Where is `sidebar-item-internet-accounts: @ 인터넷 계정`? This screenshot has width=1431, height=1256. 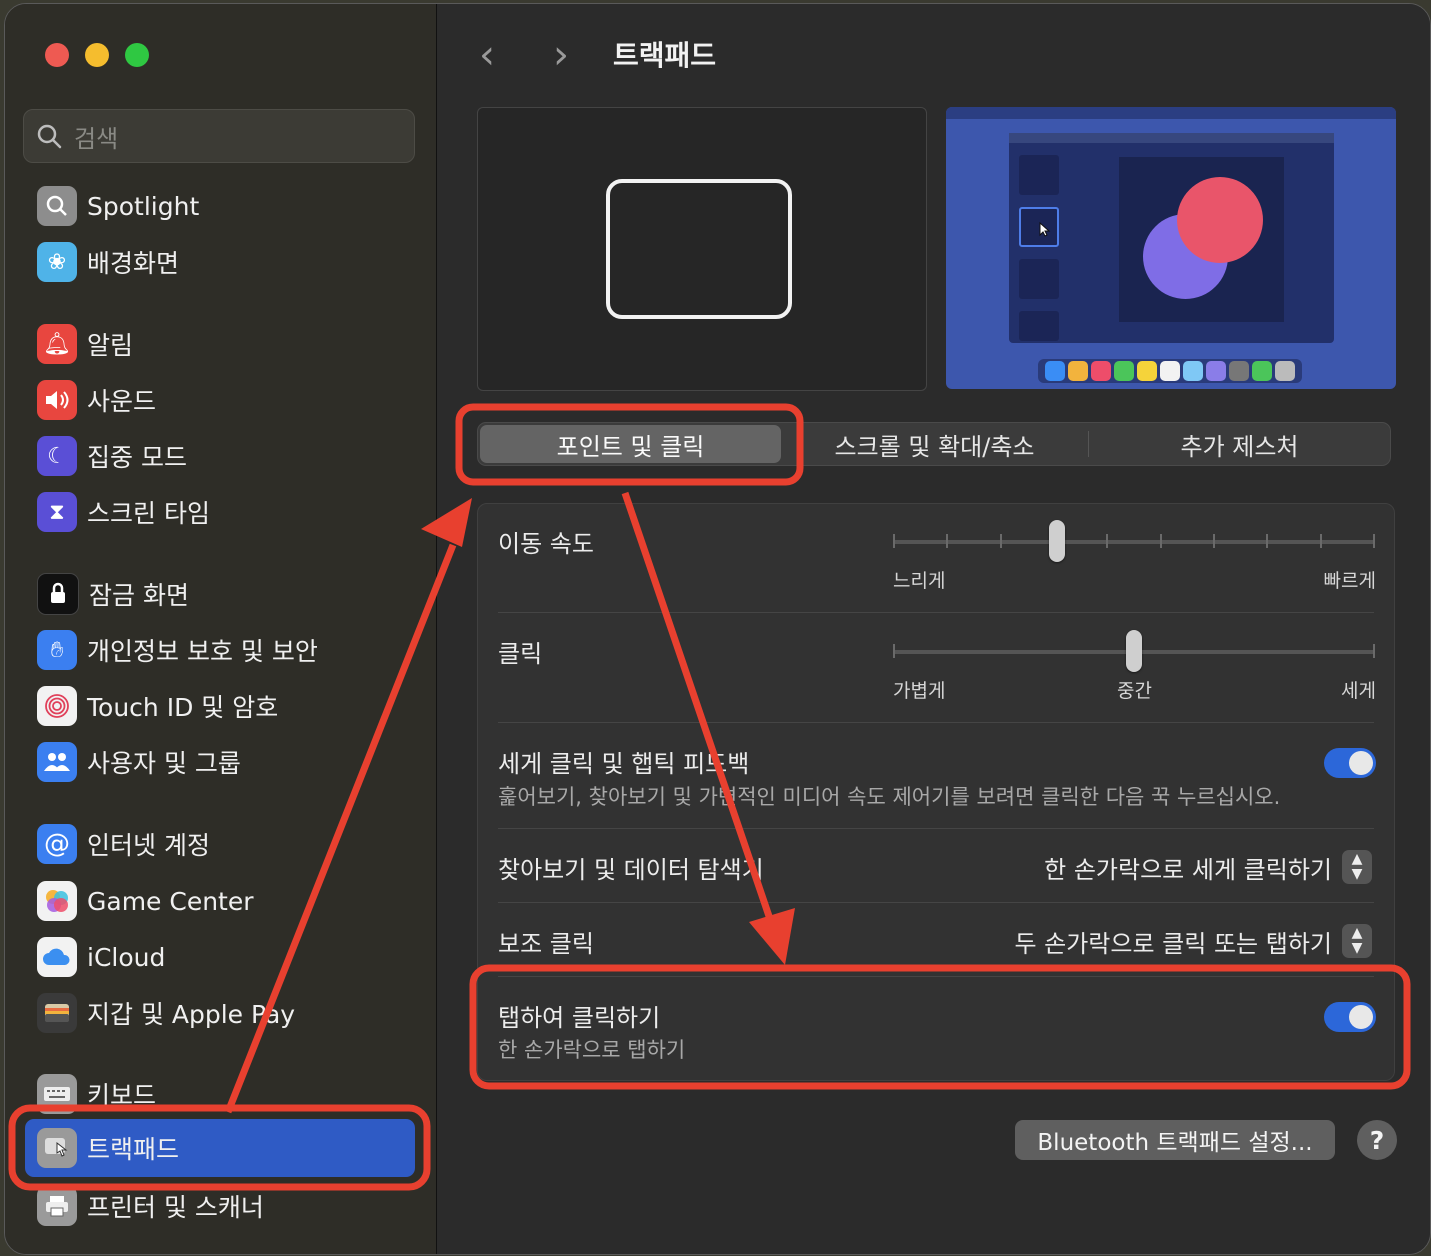
sidebar-item-internet-accounts: @ 인터넷 계정 is located at coordinates (123, 844).